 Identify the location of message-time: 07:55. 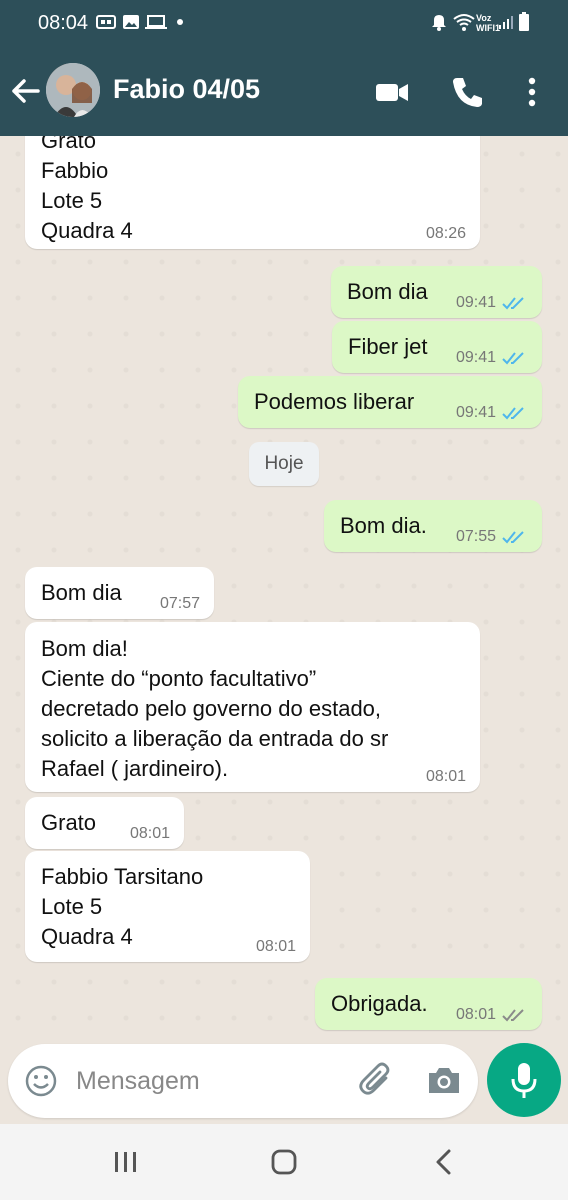
(475, 536).